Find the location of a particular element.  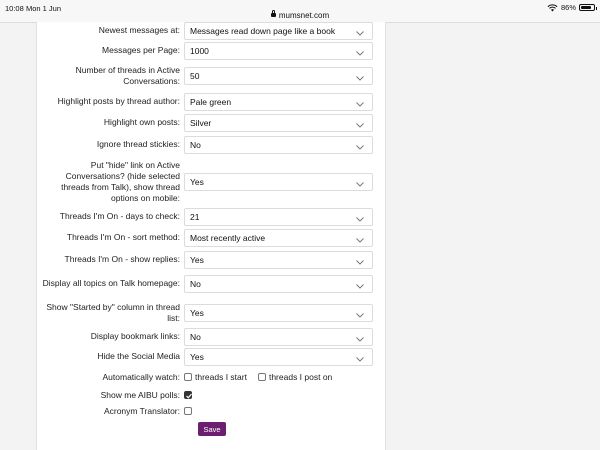

aibu-label: Show me AIBU polls: is located at coordinates (140, 394).